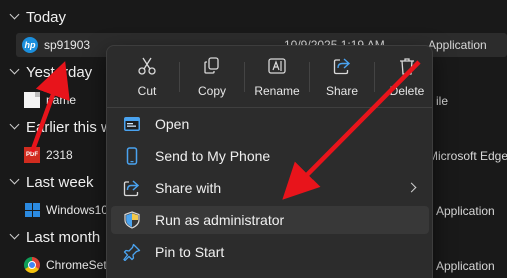 The width and height of the screenshot is (507, 278). Describe the element at coordinates (277, 66) in the screenshot. I see `rename-icon` at that location.